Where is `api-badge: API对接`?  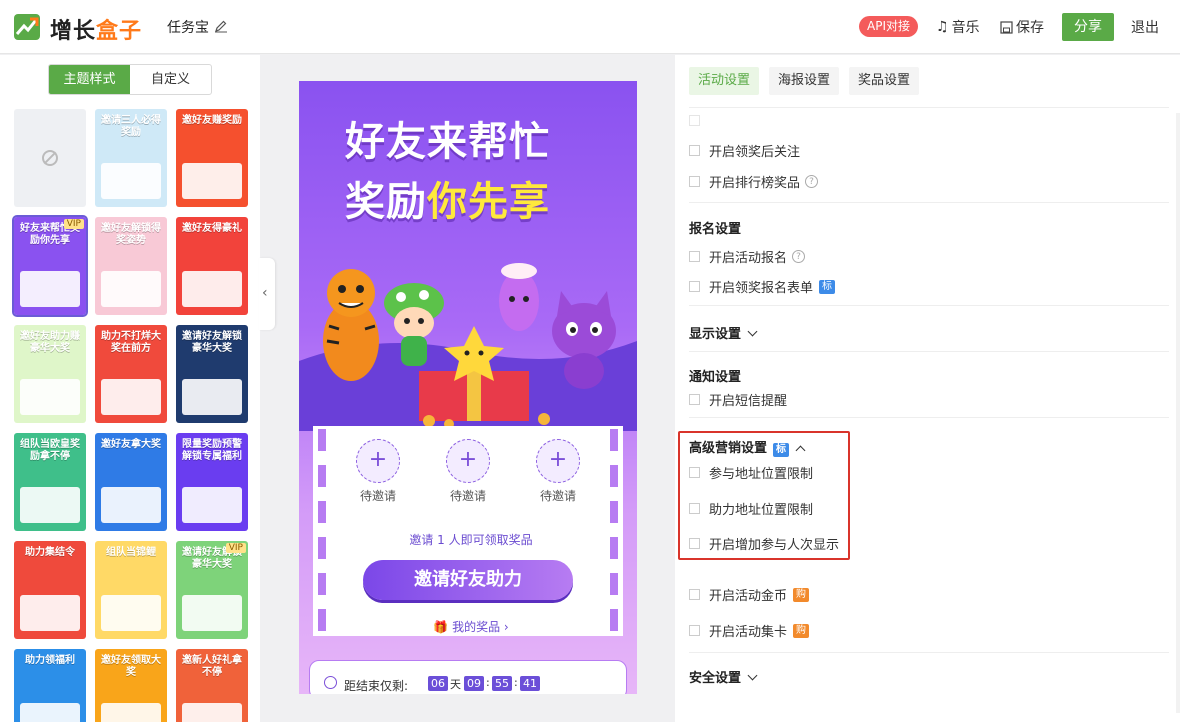
api-badge: API对接 is located at coordinates (888, 26).